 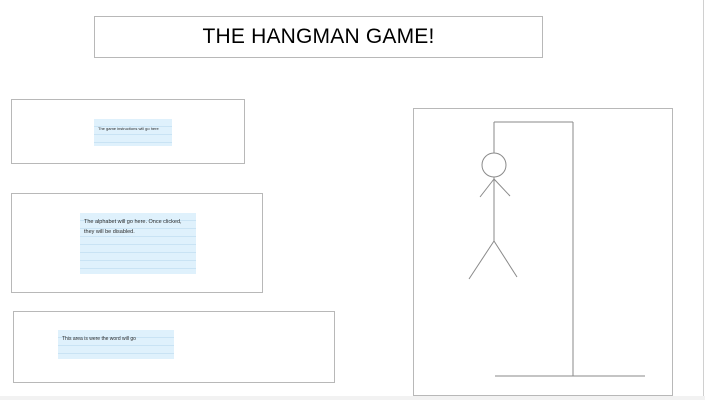 I want to click on word-panel: This area is were the word will go, so click(x=174, y=347).